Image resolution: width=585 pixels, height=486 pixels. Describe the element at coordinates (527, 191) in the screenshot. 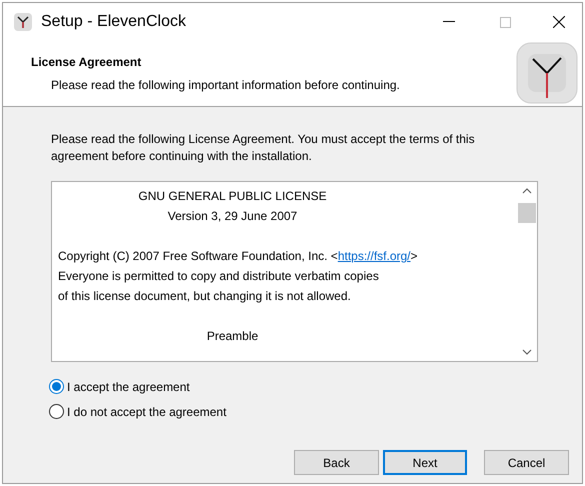

I see `scroll-up-icon` at that location.